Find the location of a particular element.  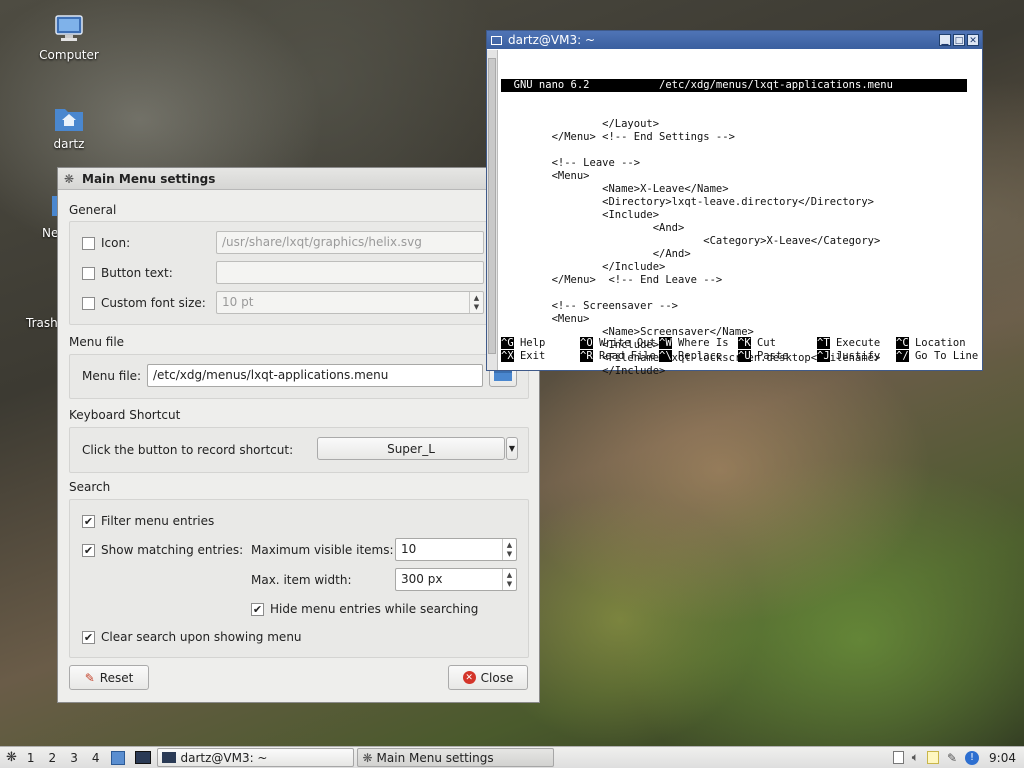

nano-line: </Menu> <!-- End Settings --> is located at coordinates (618, 137).